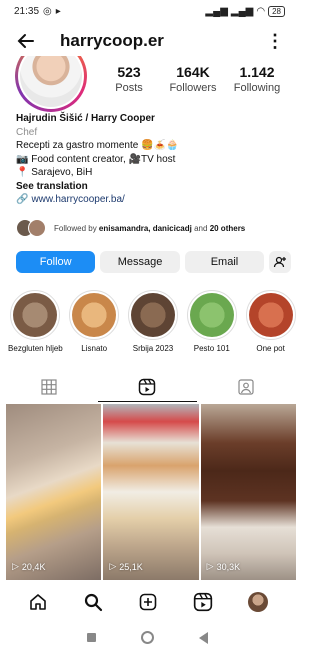 Image resolution: width=320 pixels, height=653 pixels. Describe the element at coordinates (242, 11) in the screenshot. I see `signal-icon-2: ▂▄▆` at that location.